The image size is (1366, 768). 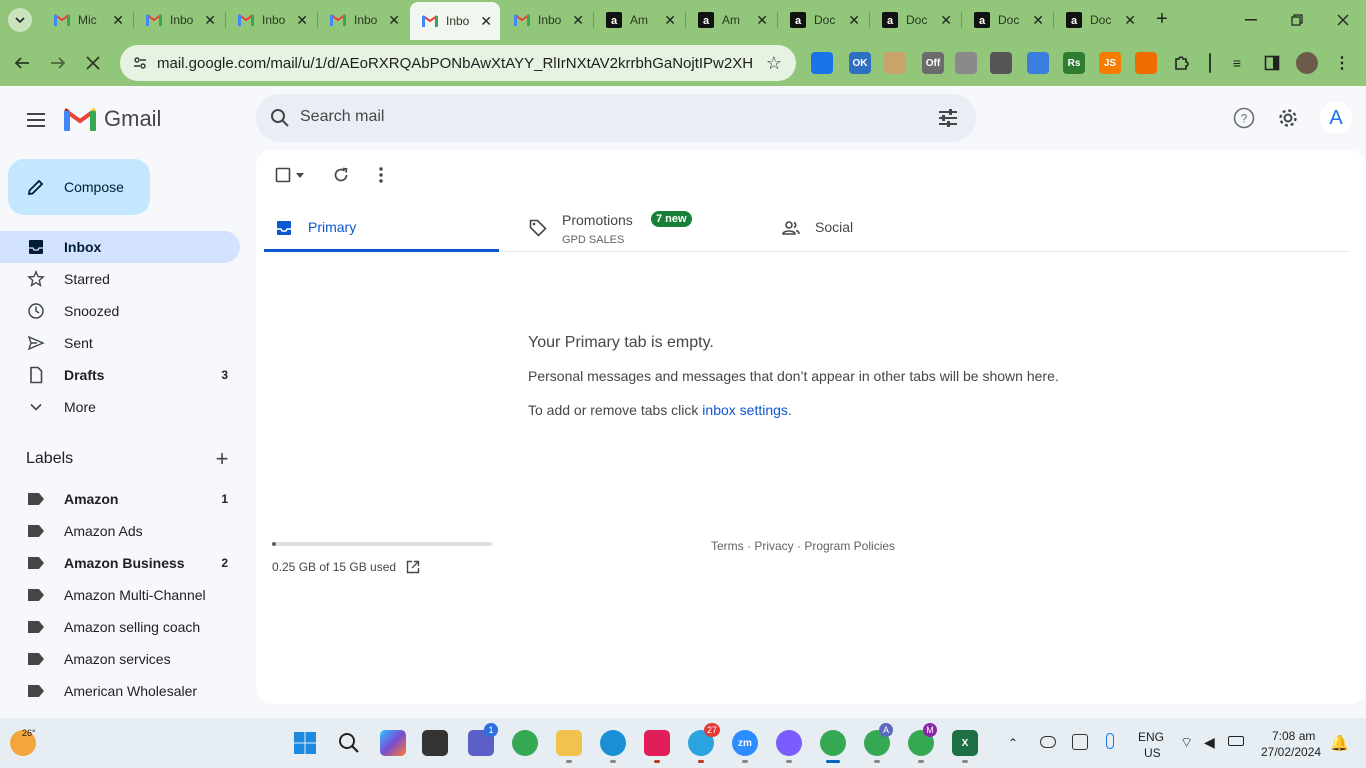 I want to click on restore-button, so click(x=1297, y=20).